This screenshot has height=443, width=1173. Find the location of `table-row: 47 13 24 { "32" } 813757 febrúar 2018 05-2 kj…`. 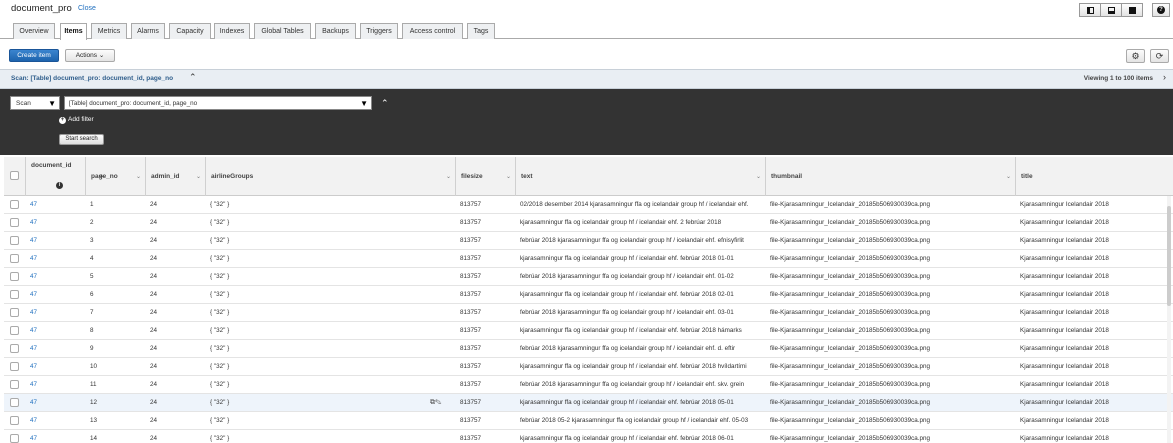

table-row: 47 13 24 { "32" } 813757 febrúar 2018 05-2 kj… is located at coordinates (588, 421).